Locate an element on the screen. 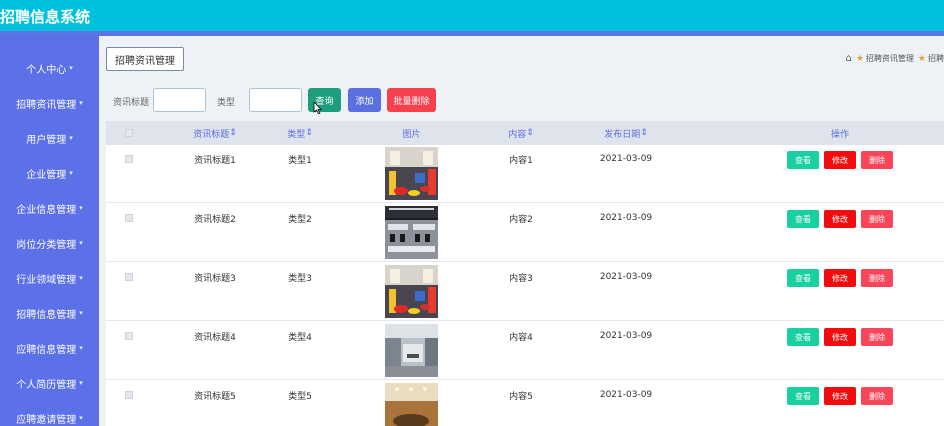  batch-delete-button: 批量删除 is located at coordinates (411, 100).